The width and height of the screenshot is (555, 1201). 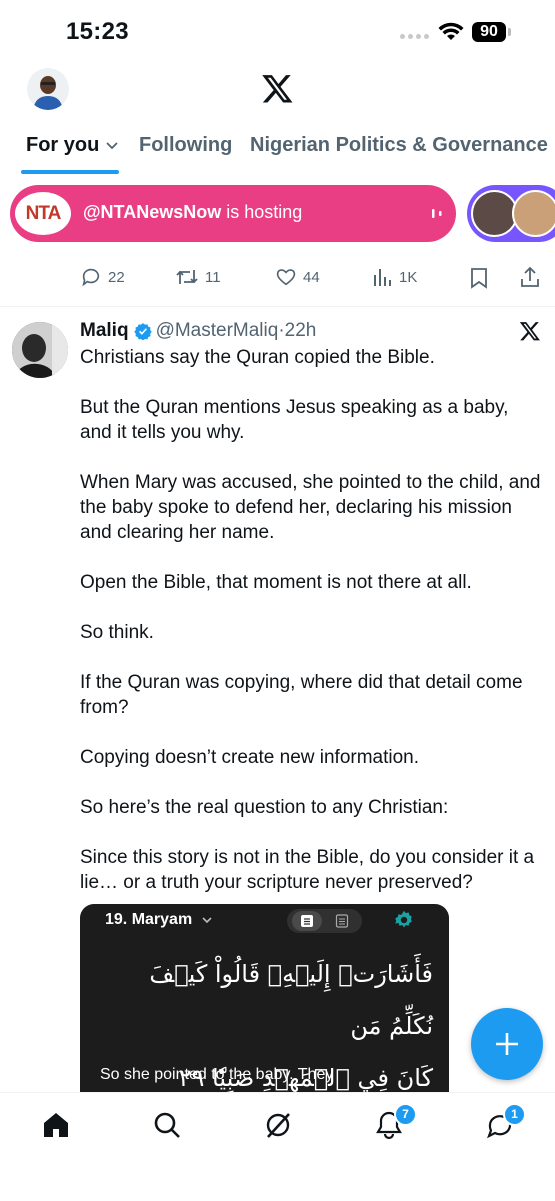 What do you see at coordinates (104, 331) in the screenshot?
I see `tweet-author-name: Maliq` at bounding box center [104, 331].